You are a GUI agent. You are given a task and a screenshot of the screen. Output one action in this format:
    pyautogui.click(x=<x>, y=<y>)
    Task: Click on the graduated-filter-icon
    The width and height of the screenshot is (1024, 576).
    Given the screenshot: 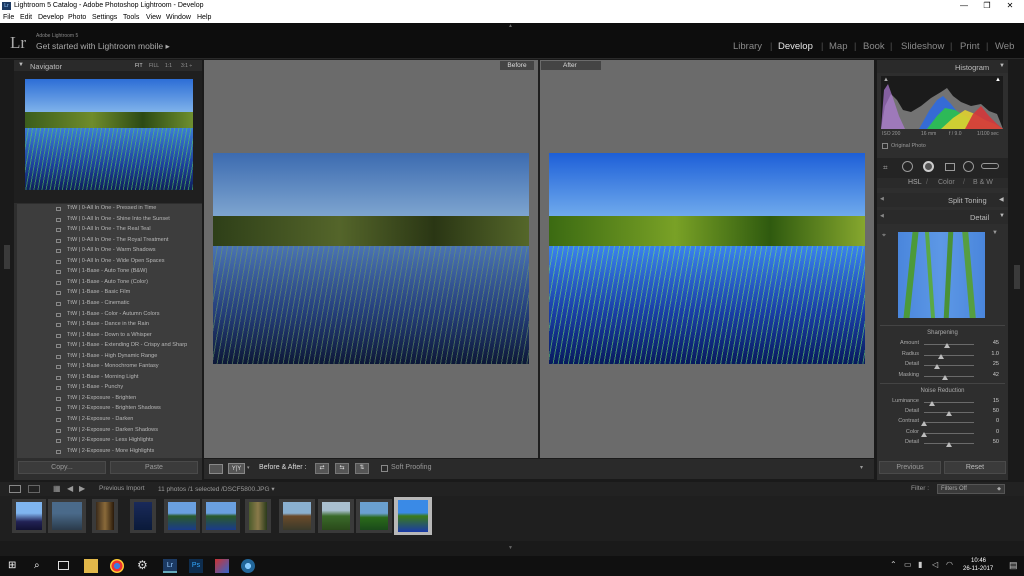 What is the action you would take?
    pyautogui.click(x=950, y=167)
    